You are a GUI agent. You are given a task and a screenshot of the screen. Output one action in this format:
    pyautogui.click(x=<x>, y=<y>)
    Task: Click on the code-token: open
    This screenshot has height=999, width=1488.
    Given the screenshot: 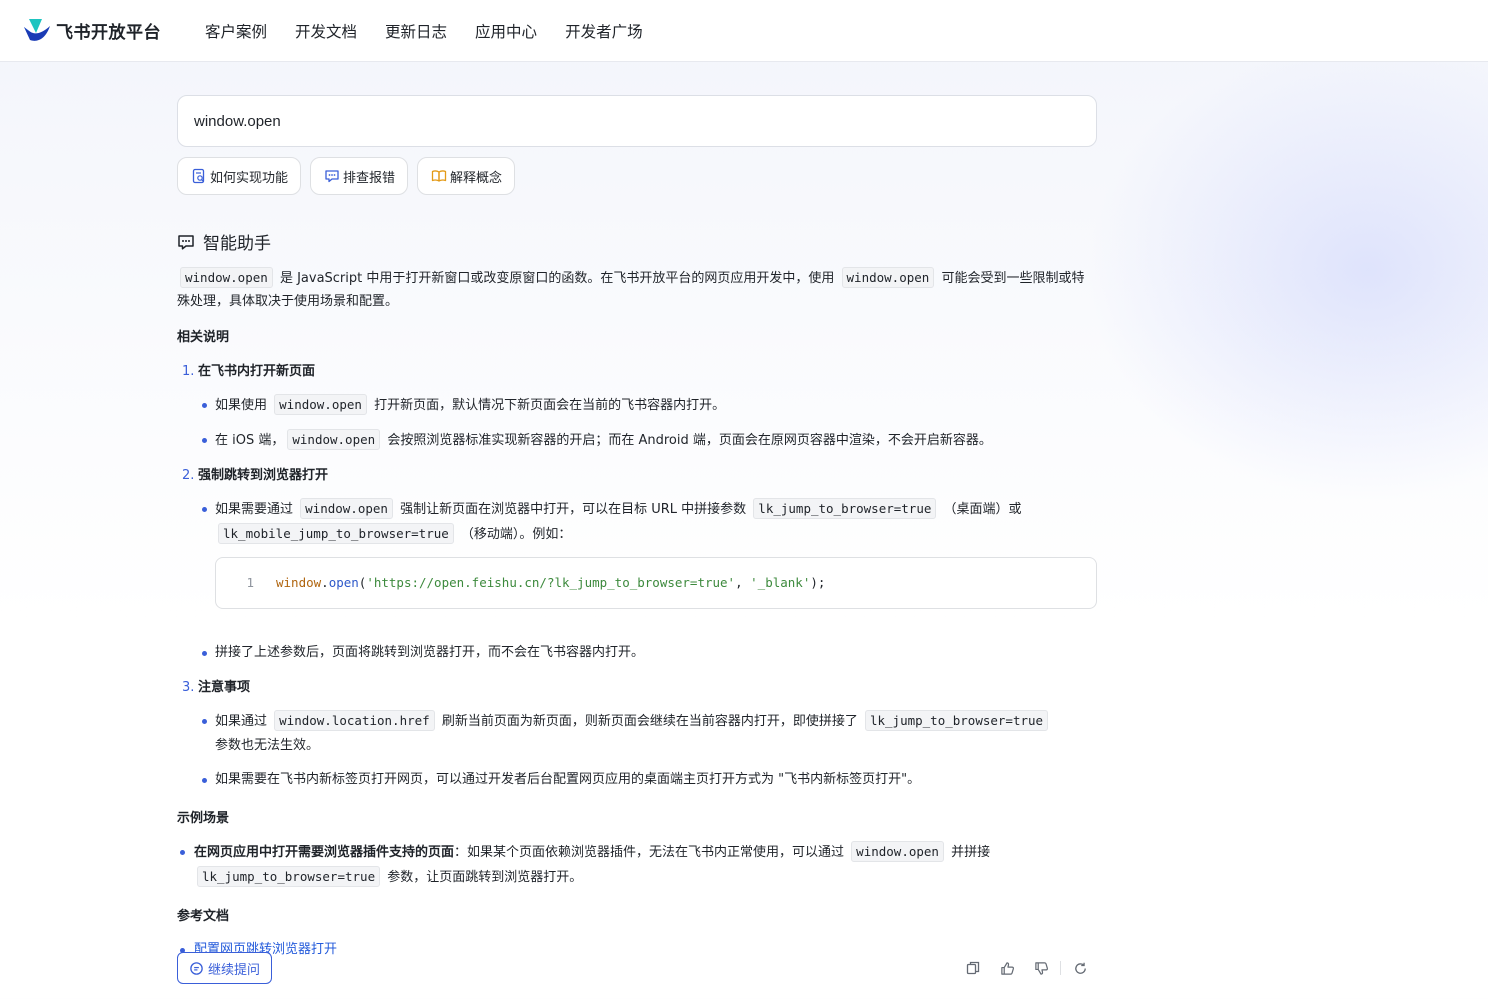 What is the action you would take?
    pyautogui.click(x=343, y=582)
    